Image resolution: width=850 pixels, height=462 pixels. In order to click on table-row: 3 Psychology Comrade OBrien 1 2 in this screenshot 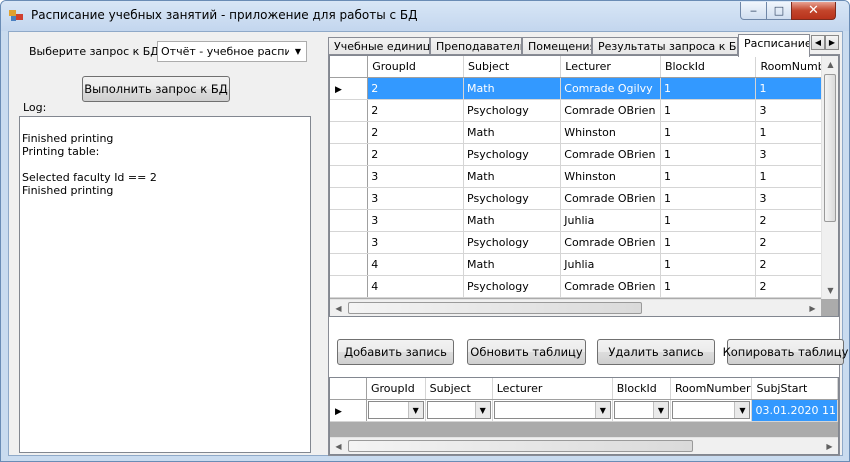, I will do `click(584, 242)`.